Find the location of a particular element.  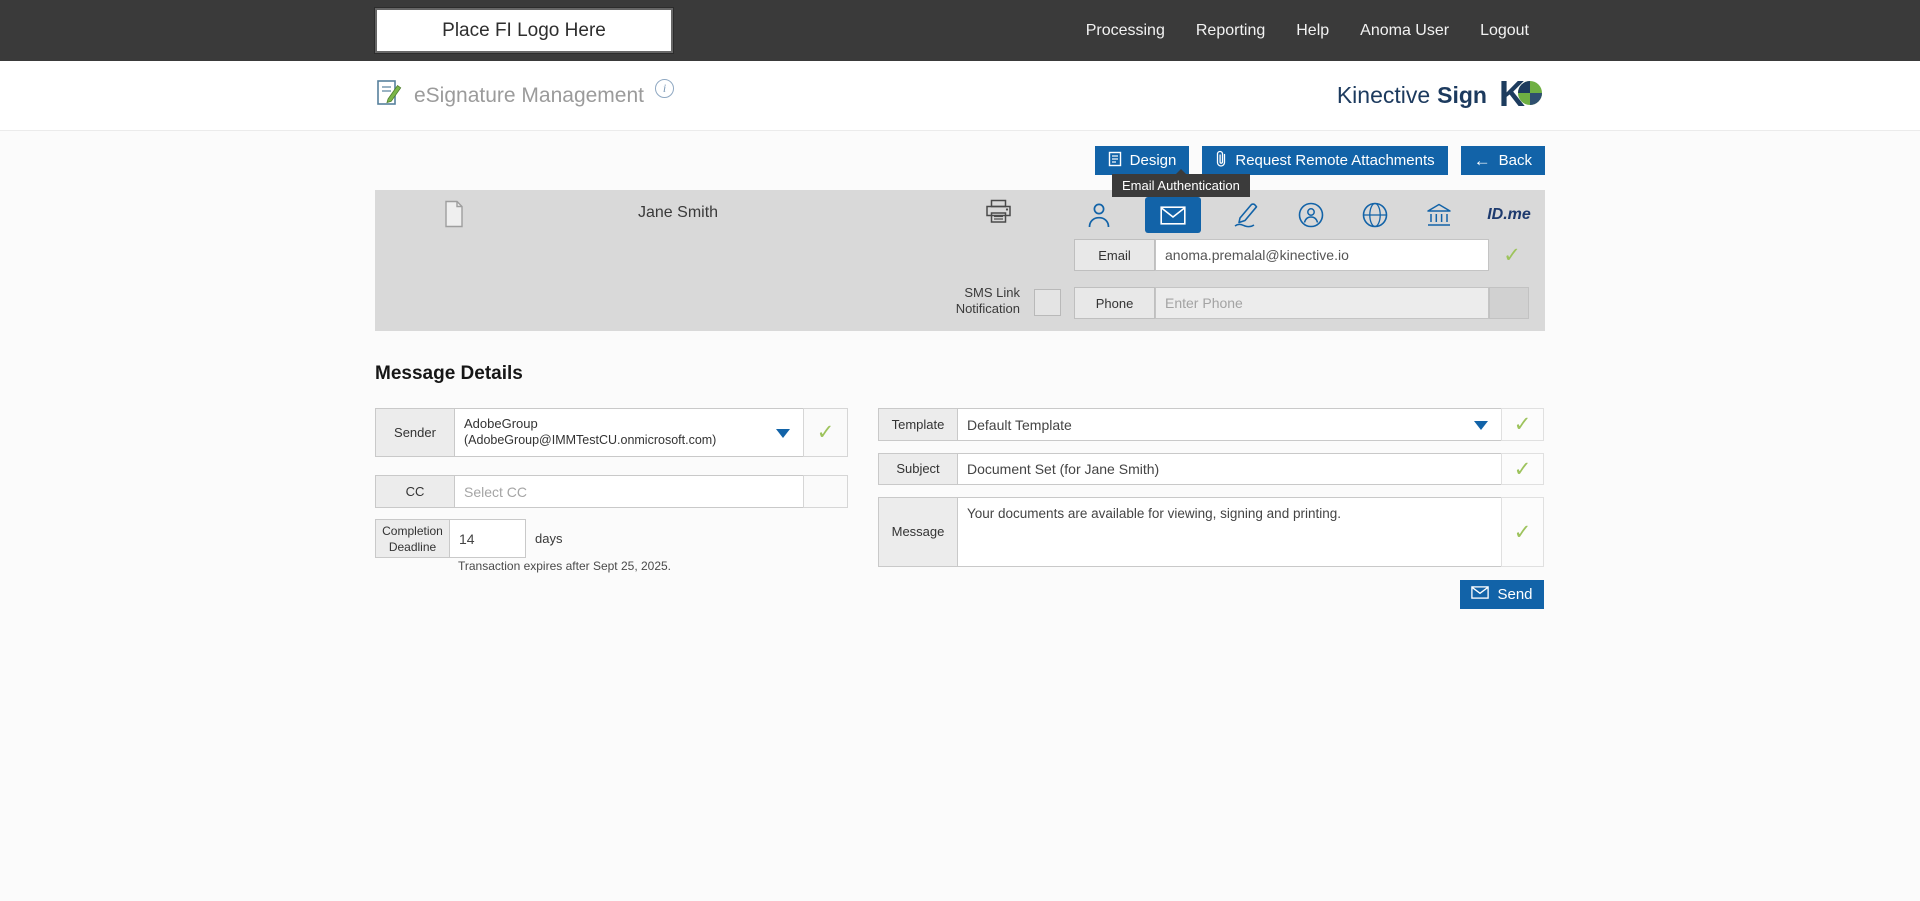

completion-deadline-label: Completion Deadline is located at coordinates (412, 538).